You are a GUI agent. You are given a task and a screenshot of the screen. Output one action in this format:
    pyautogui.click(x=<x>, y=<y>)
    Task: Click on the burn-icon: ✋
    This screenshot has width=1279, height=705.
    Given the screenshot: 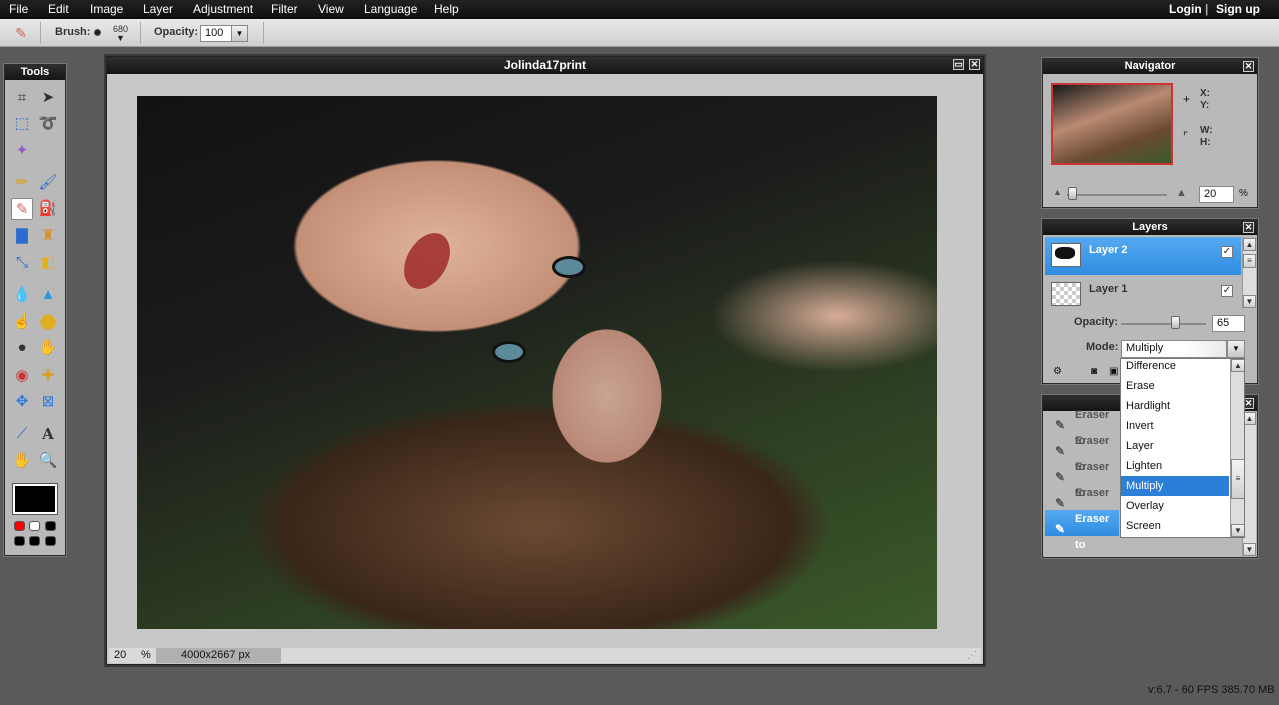 What is the action you would take?
    pyautogui.click(x=48, y=348)
    